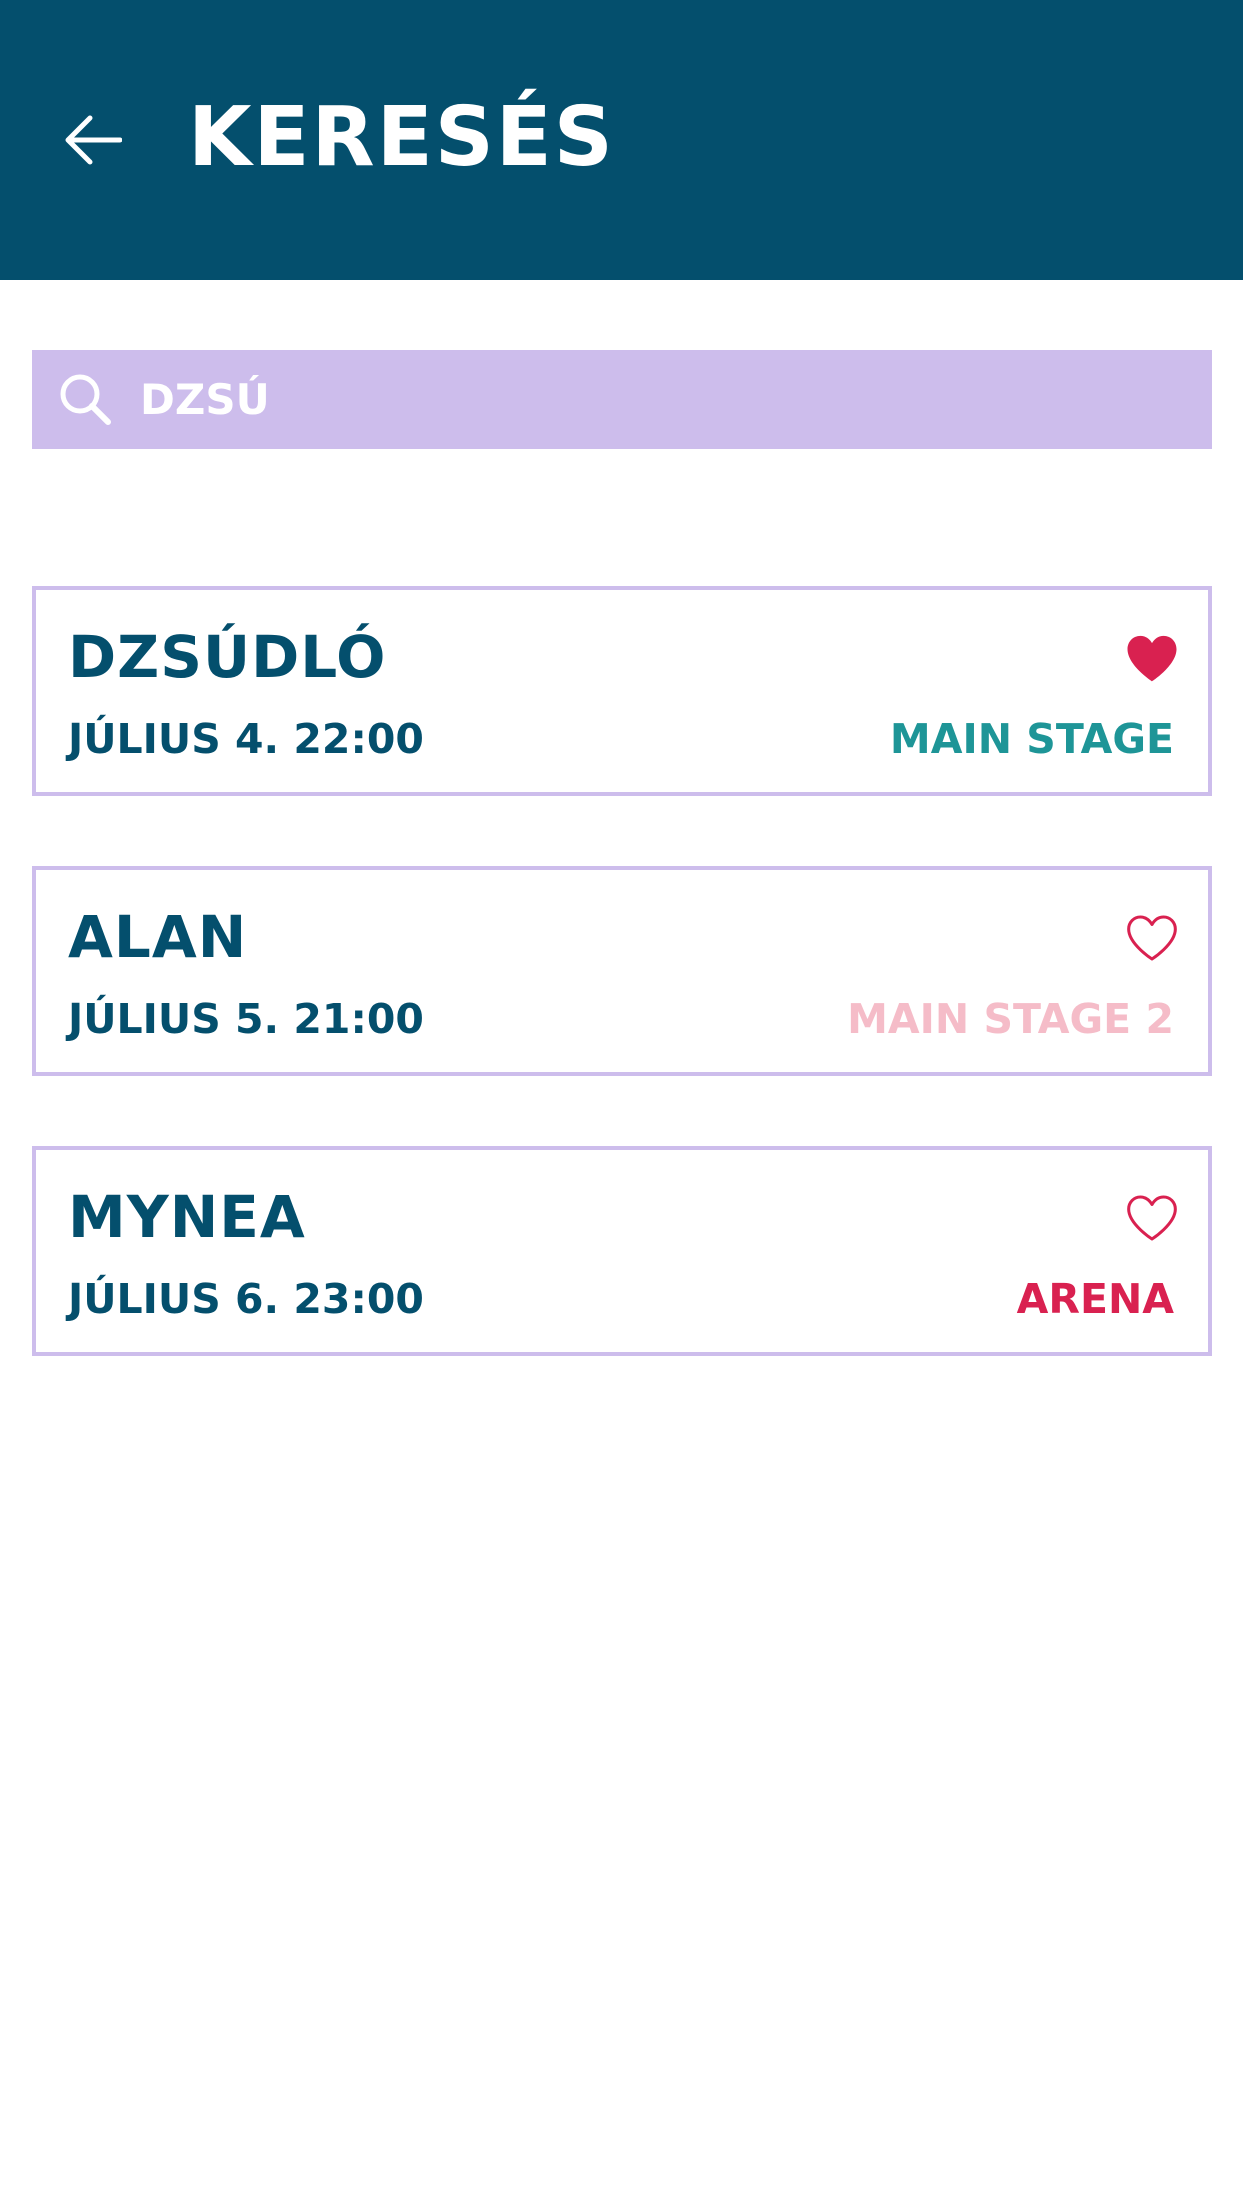  I want to click on artist-name: MYNEA, so click(187, 1217).